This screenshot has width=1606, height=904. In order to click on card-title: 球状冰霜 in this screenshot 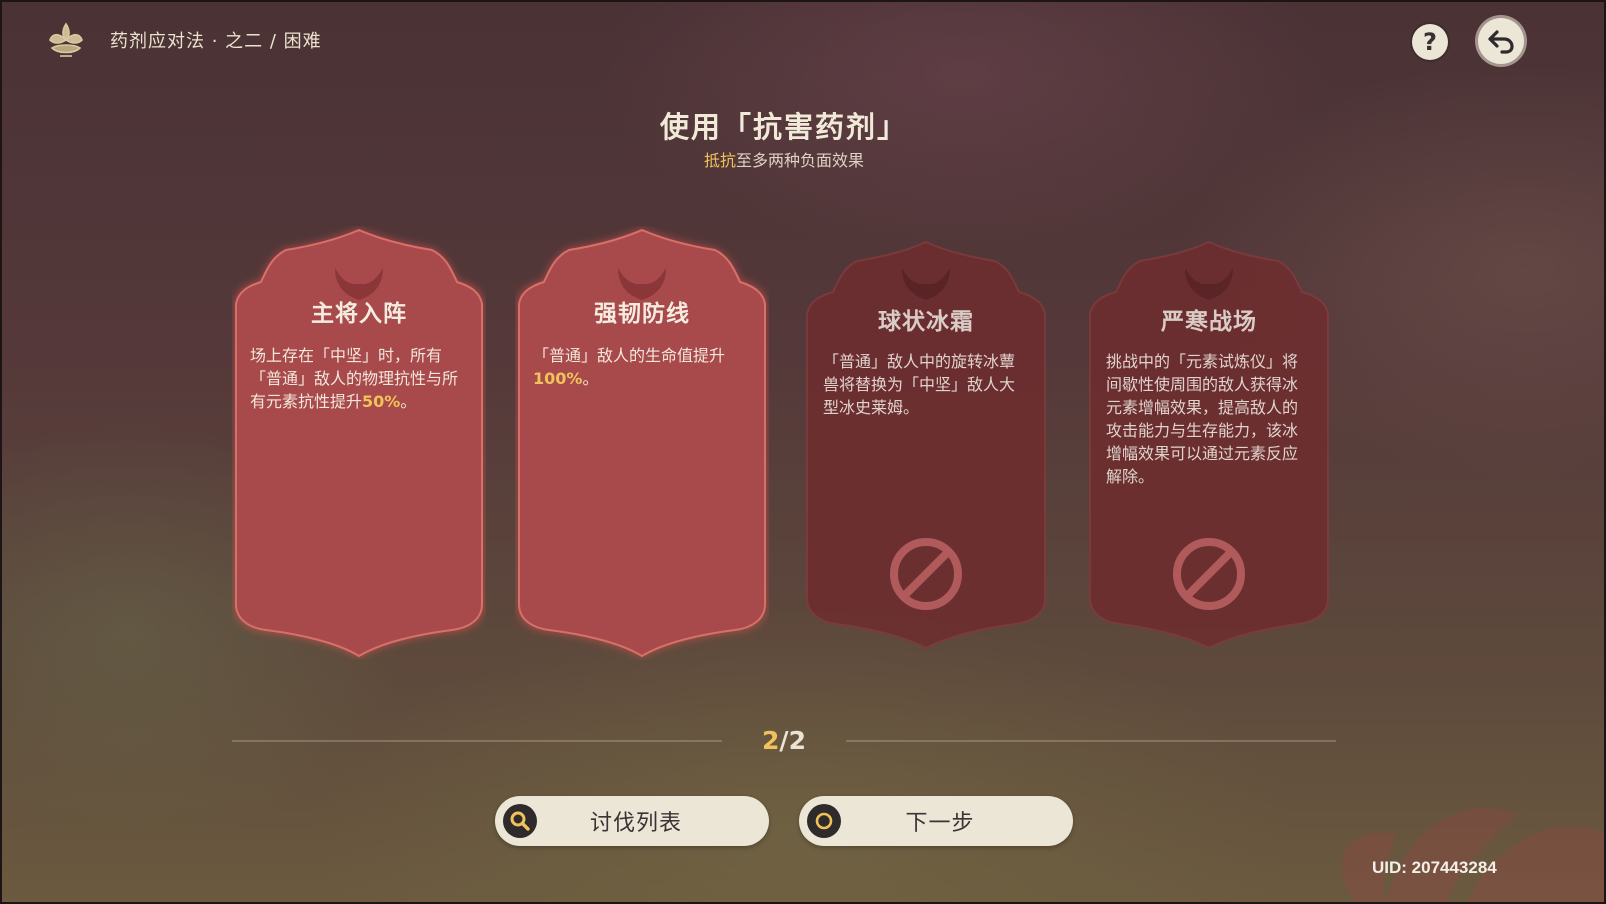, I will do `click(926, 322)`.